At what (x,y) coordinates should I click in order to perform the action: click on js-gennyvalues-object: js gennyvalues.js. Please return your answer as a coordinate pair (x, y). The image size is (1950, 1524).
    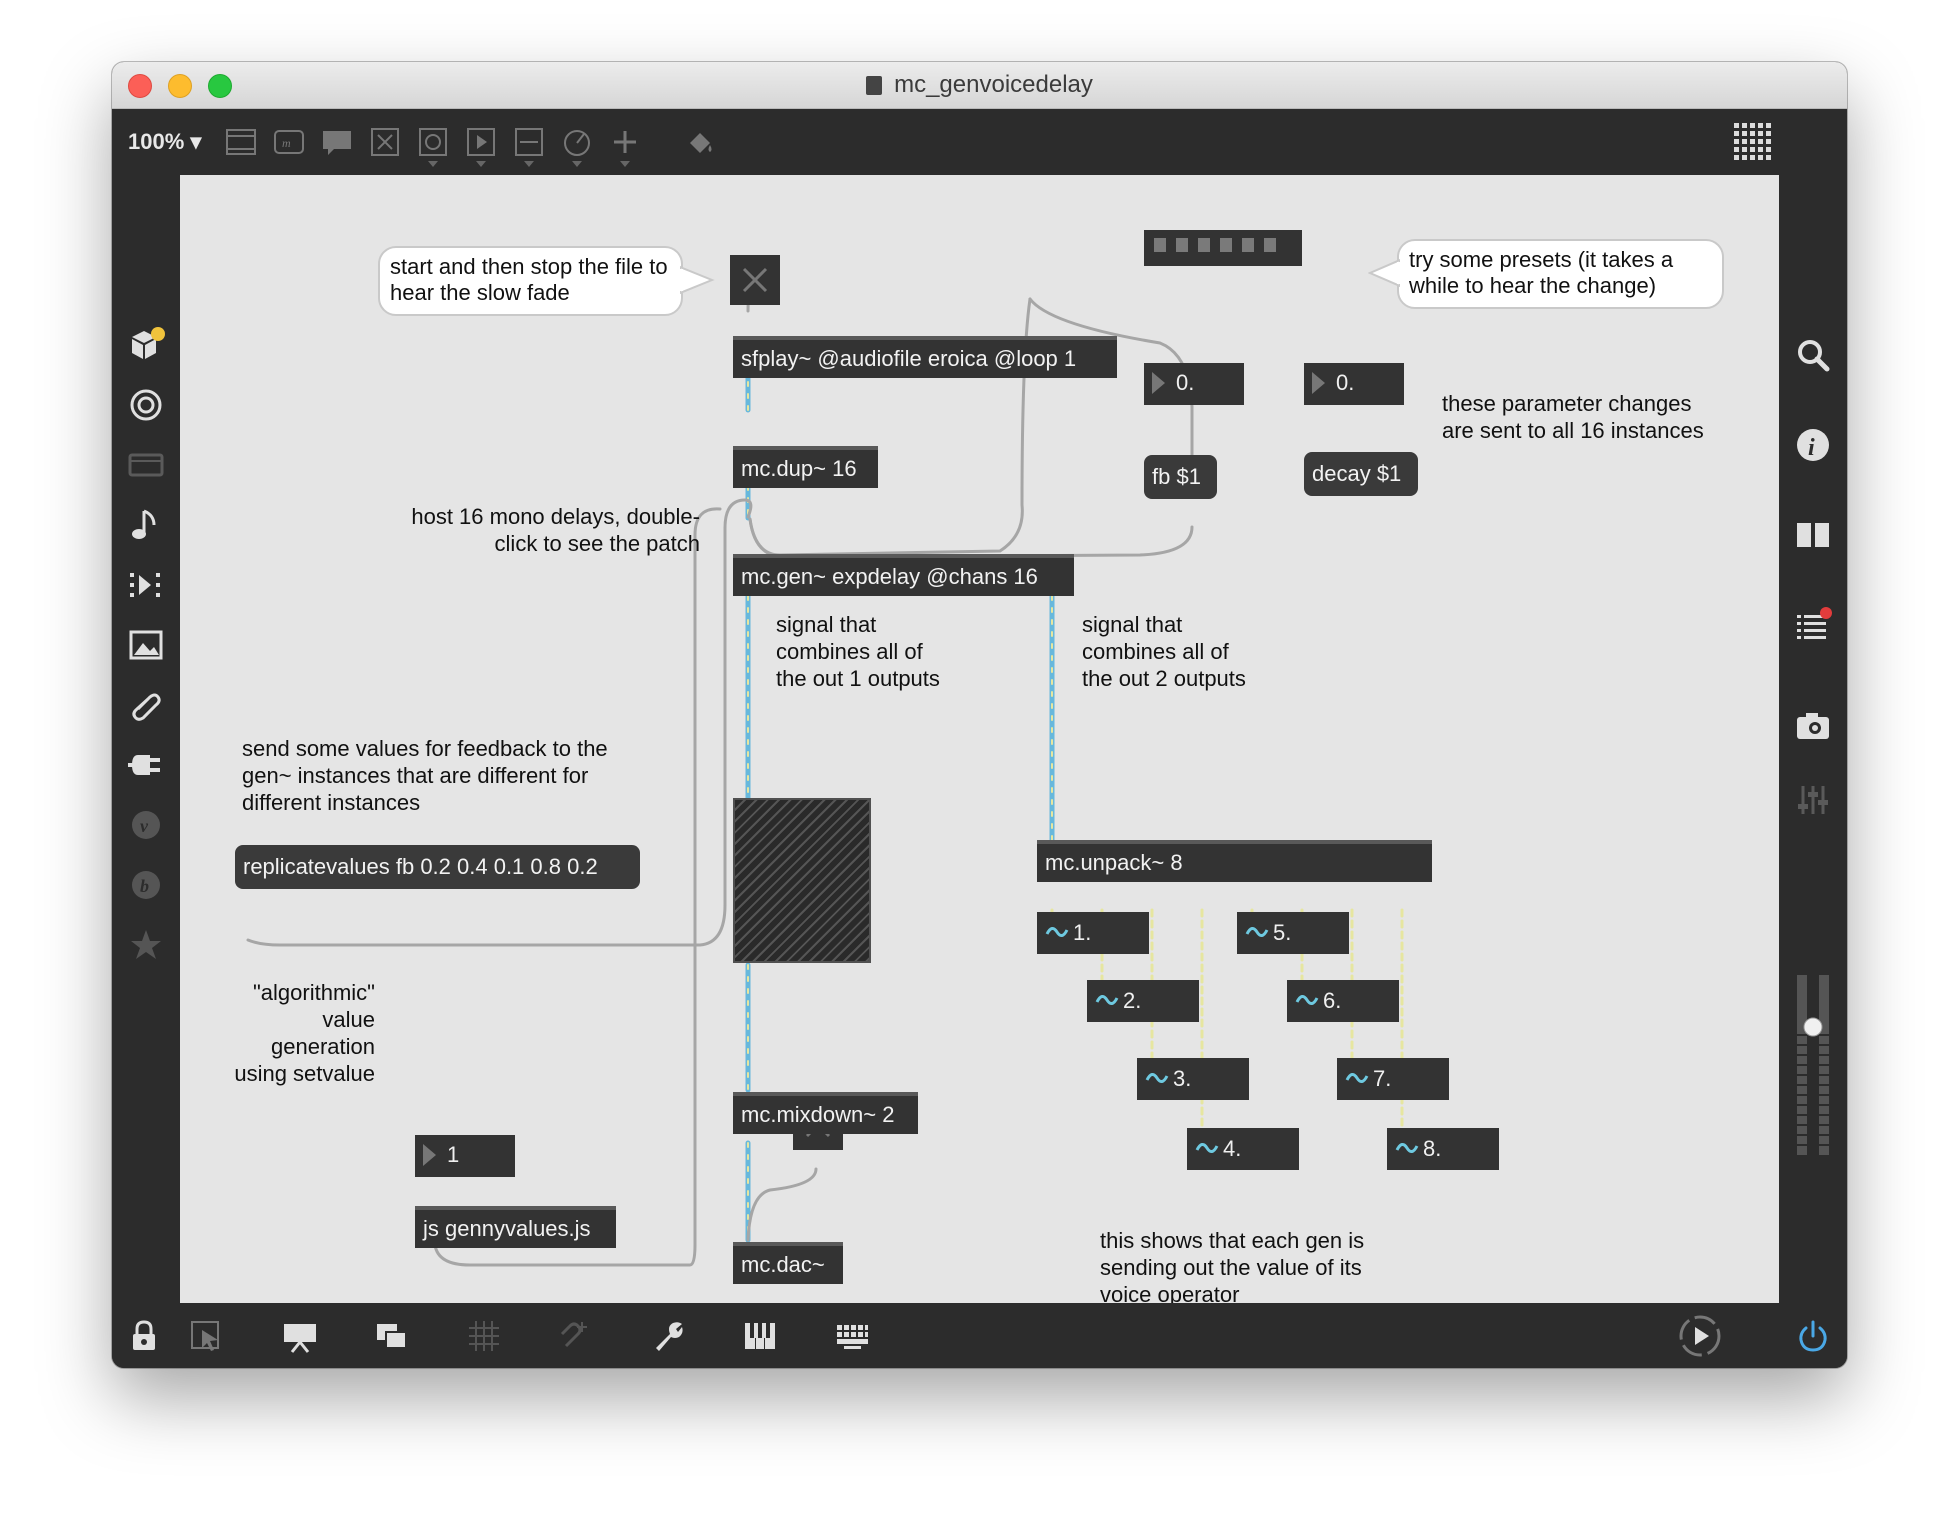
    Looking at the image, I should click on (515, 1227).